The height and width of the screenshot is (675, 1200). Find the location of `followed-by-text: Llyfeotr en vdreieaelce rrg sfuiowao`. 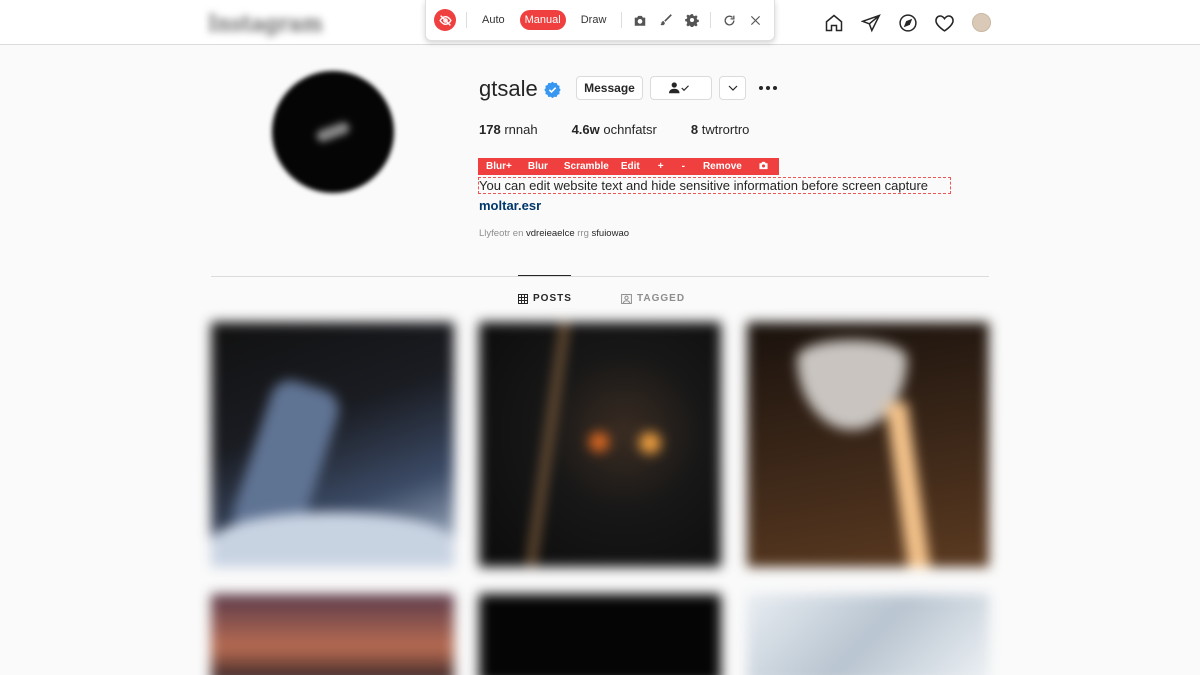

followed-by-text: Llyfeotr en vdreieaelce rrg sfuiowao is located at coordinates (554, 233).